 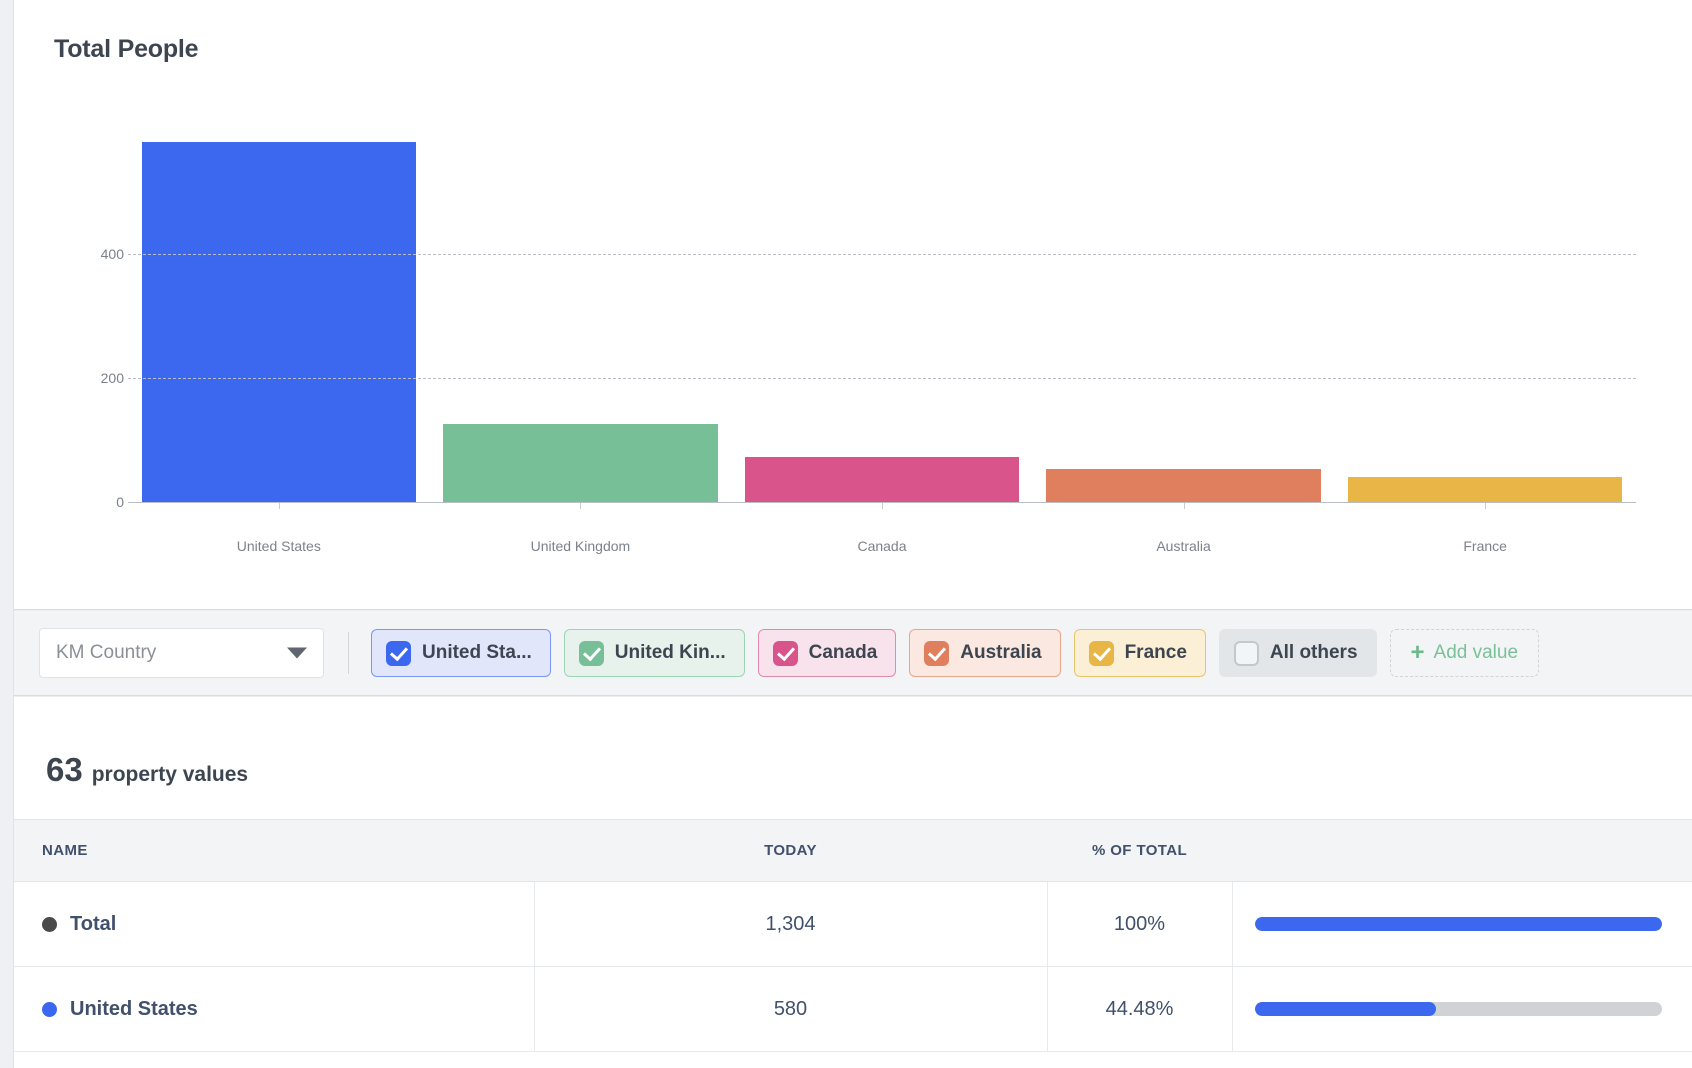 I want to click on value-chip: All others, so click(x=1297, y=653).